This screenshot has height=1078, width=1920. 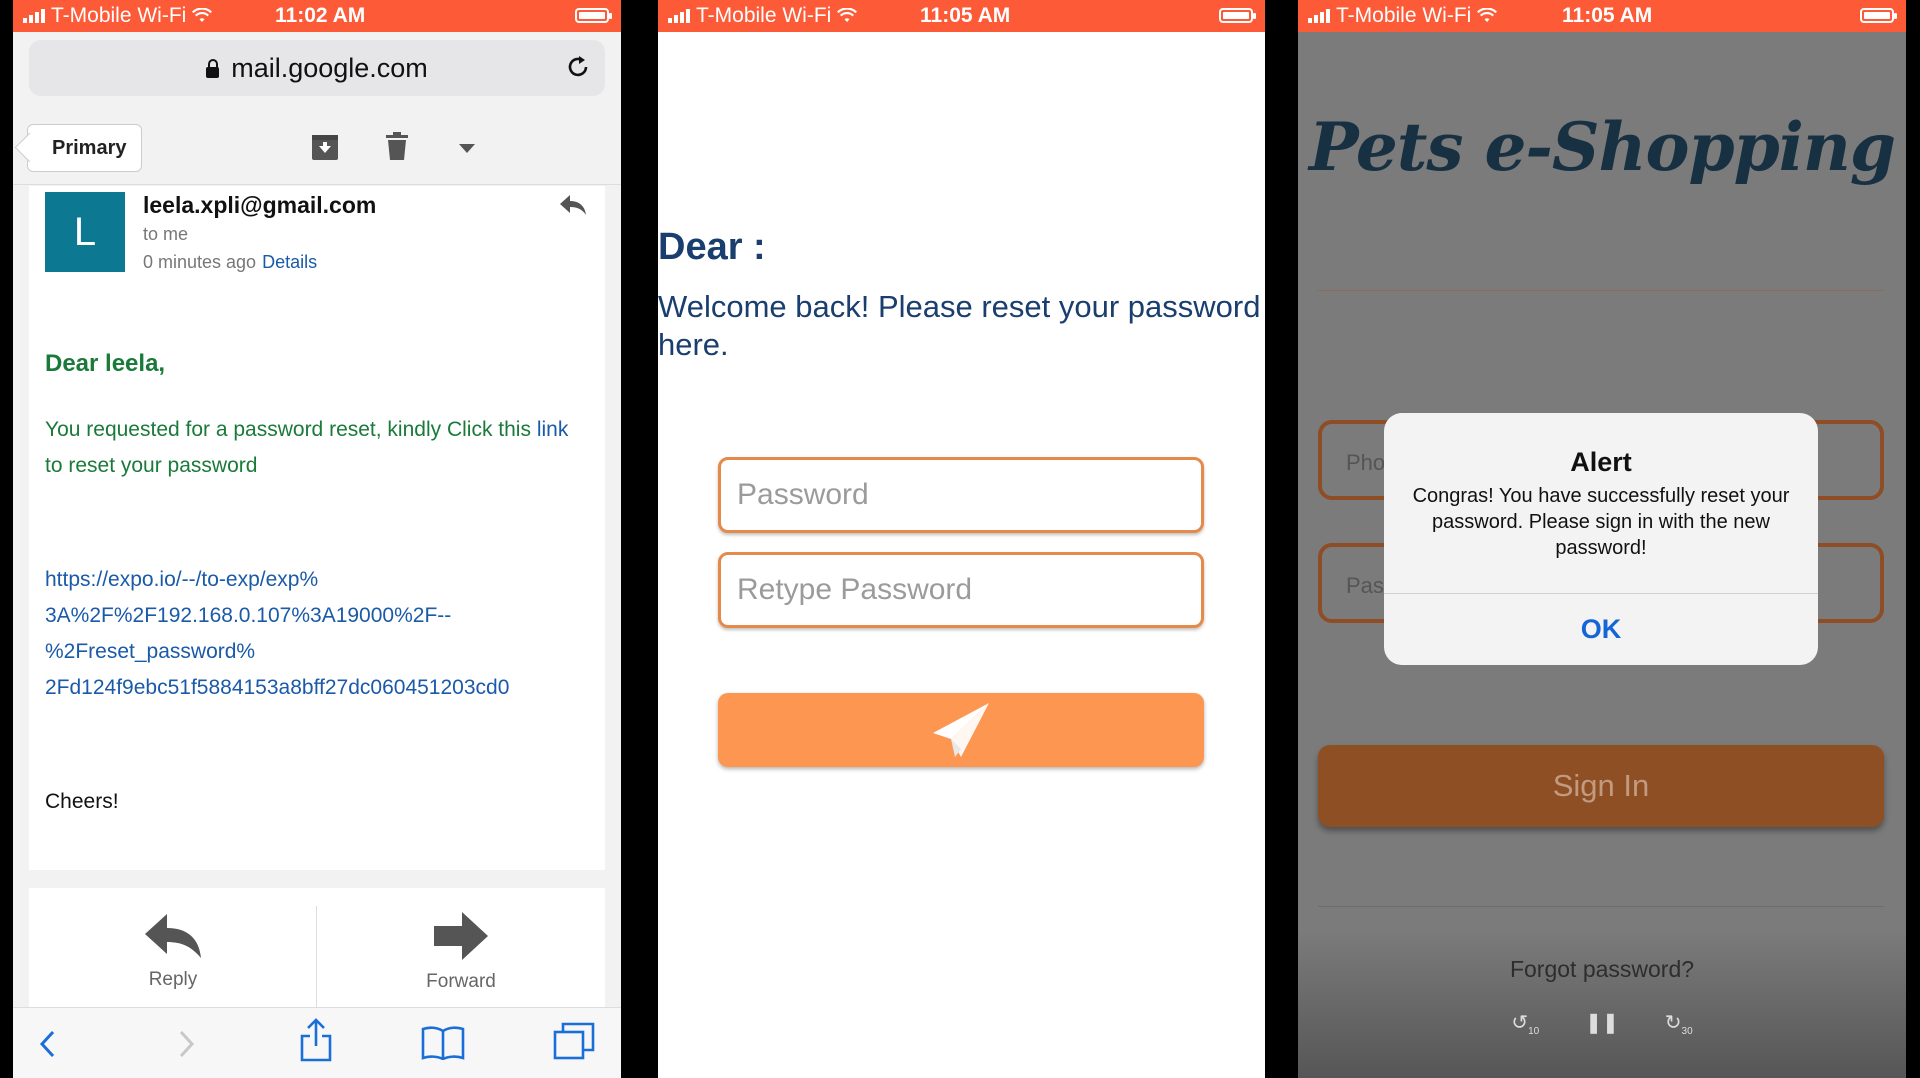 What do you see at coordinates (1601, 629) in the screenshot?
I see `alert-ok-button: OK` at bounding box center [1601, 629].